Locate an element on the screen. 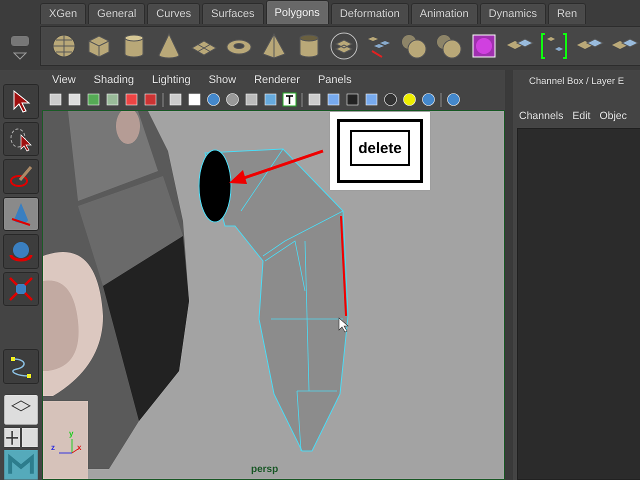  viewport-menu: Panels is located at coordinates (335, 80).